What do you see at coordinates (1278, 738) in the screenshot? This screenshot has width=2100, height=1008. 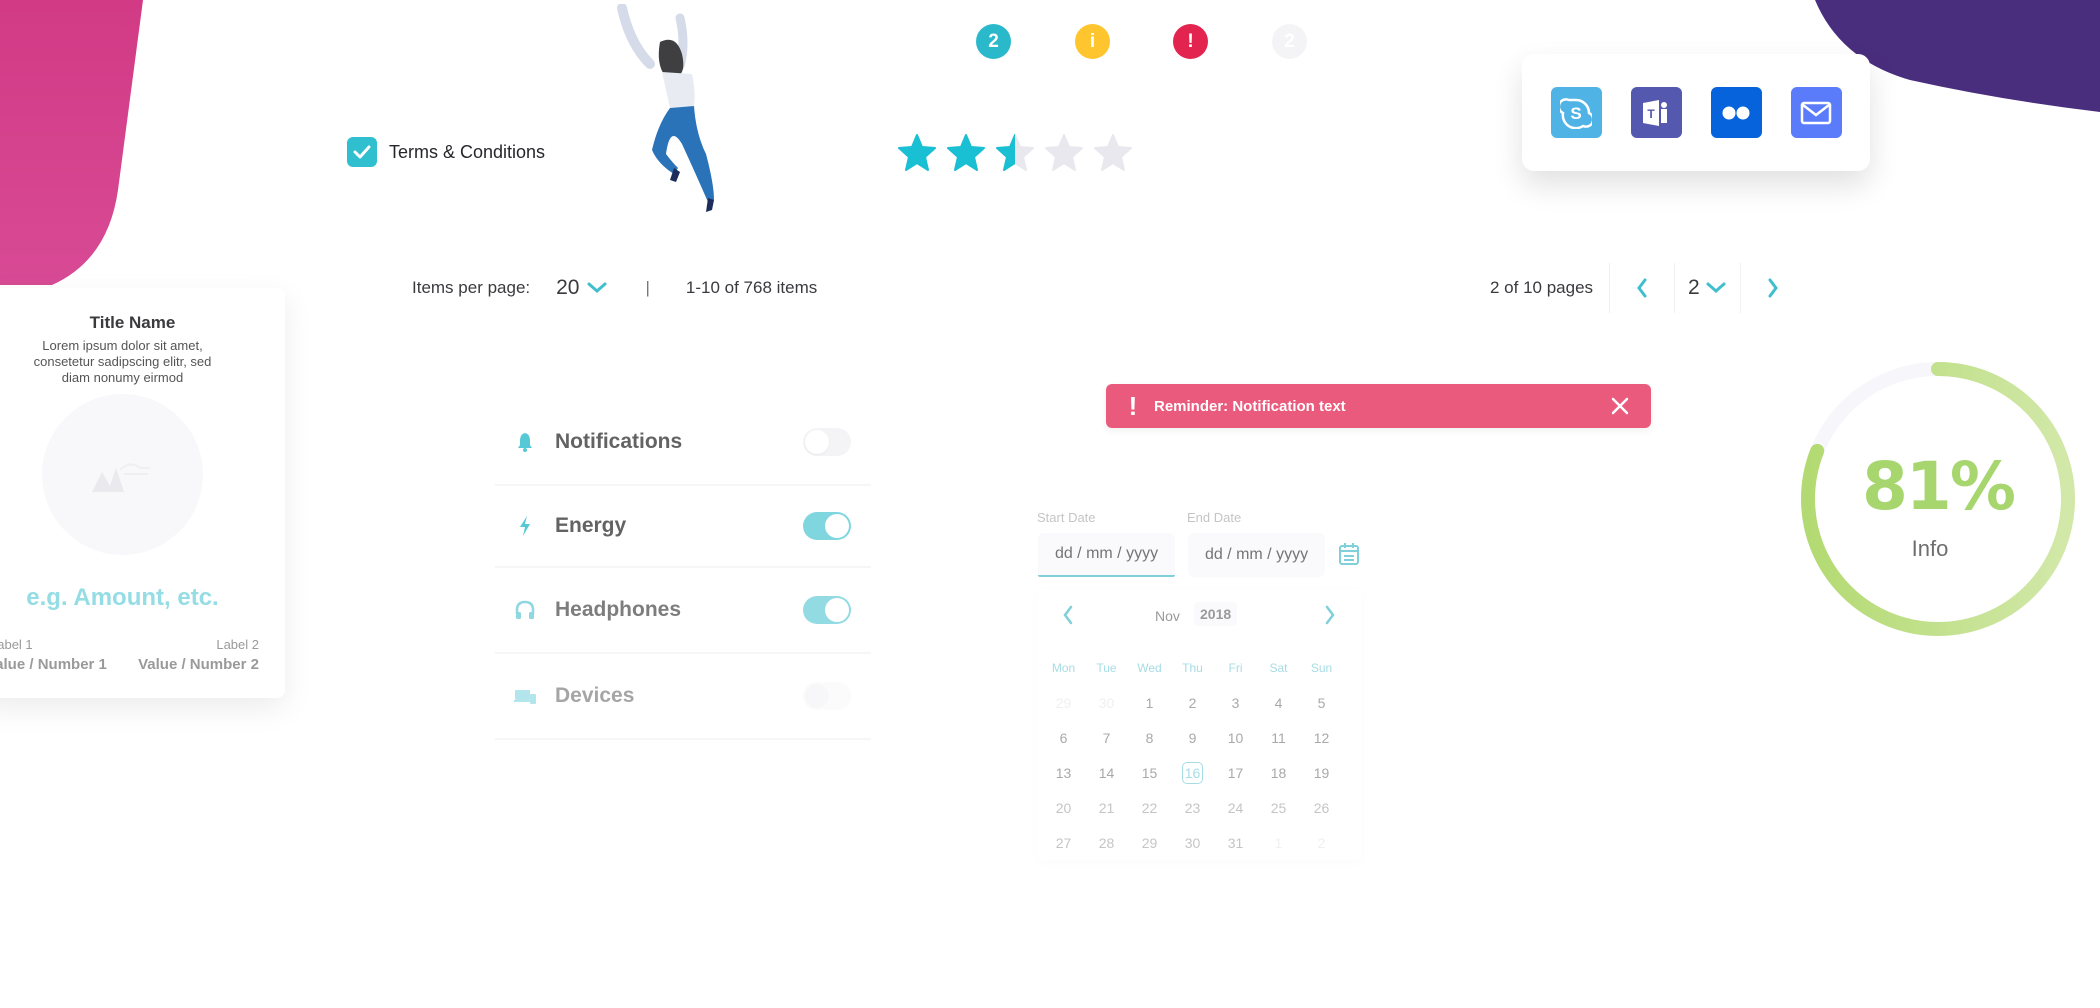 I see `calendar-day: 11` at bounding box center [1278, 738].